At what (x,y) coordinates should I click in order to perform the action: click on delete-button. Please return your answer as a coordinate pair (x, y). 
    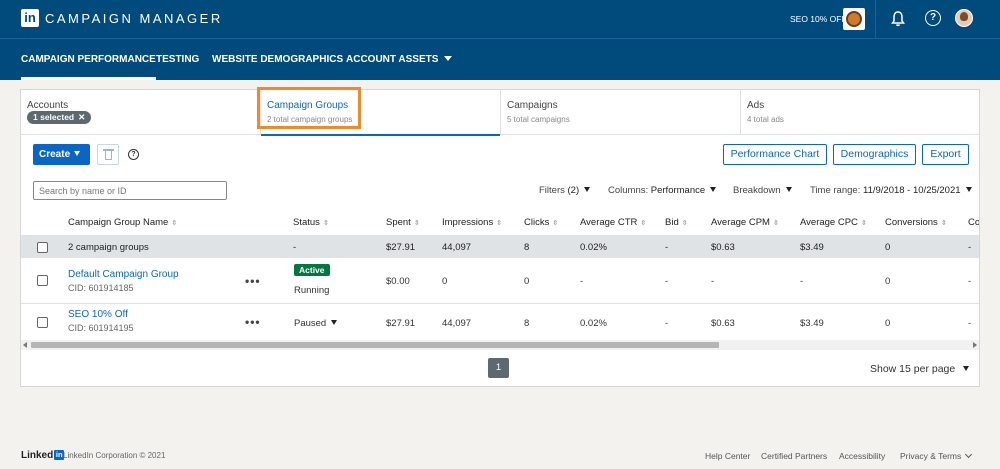
    Looking at the image, I should click on (108, 154).